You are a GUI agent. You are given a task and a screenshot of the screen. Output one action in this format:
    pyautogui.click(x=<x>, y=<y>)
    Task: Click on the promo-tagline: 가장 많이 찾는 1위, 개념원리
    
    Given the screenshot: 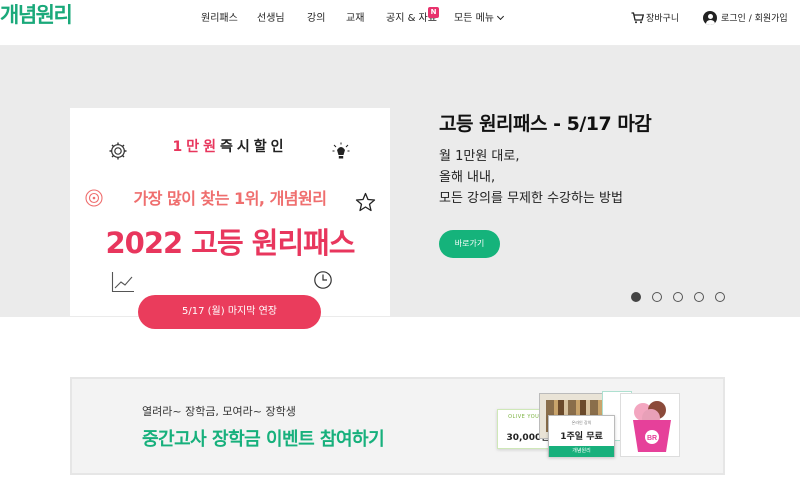 What is the action you would take?
    pyautogui.click(x=230, y=198)
    